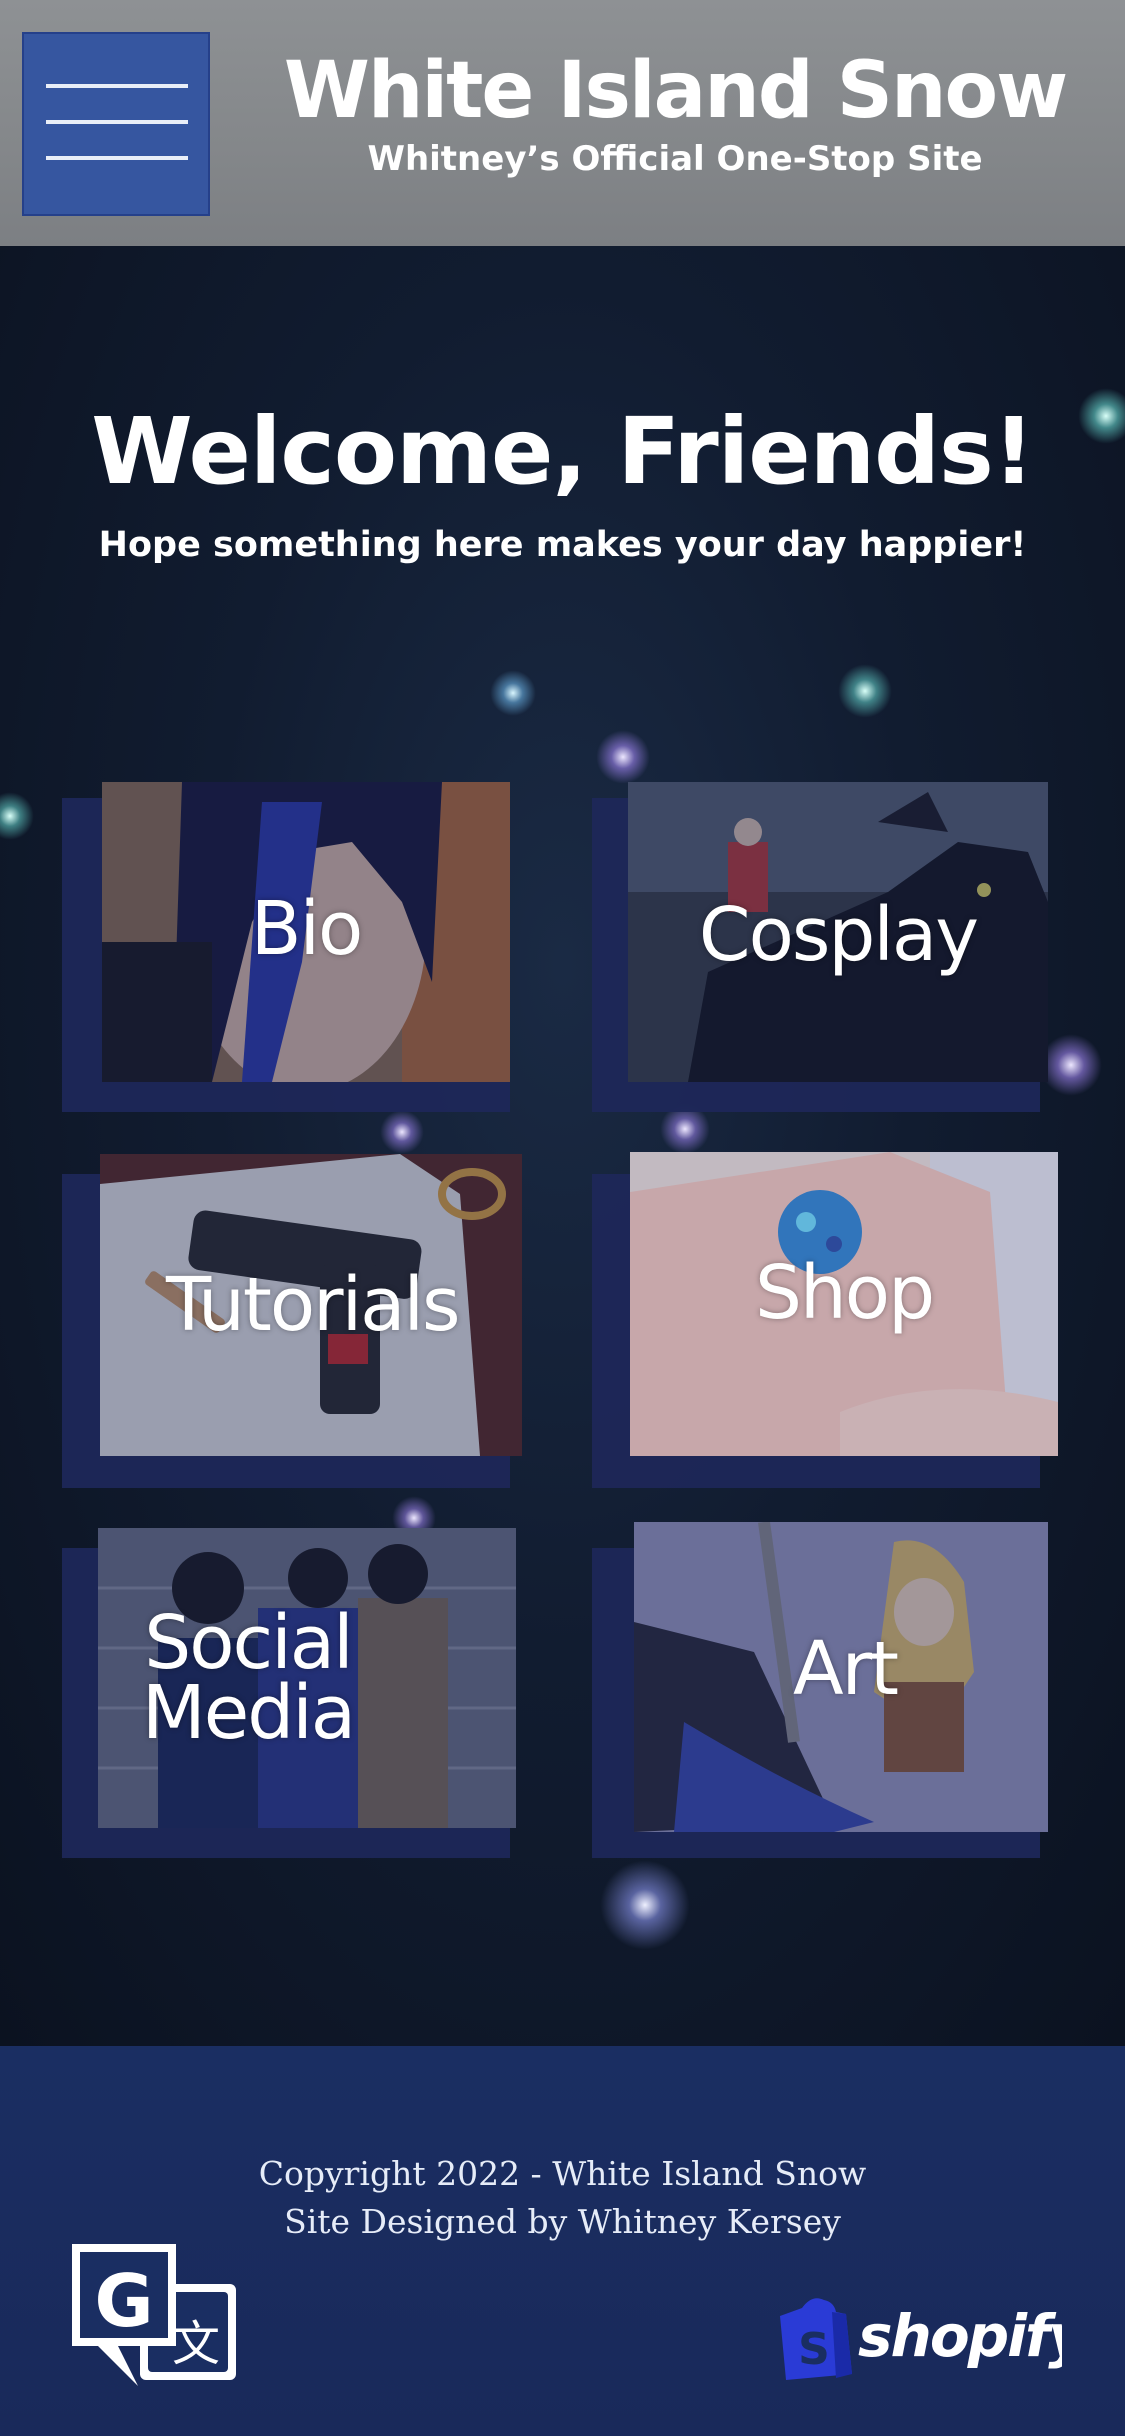 This screenshot has width=1125, height=2436. I want to click on tile-art: Art, so click(841, 1677).